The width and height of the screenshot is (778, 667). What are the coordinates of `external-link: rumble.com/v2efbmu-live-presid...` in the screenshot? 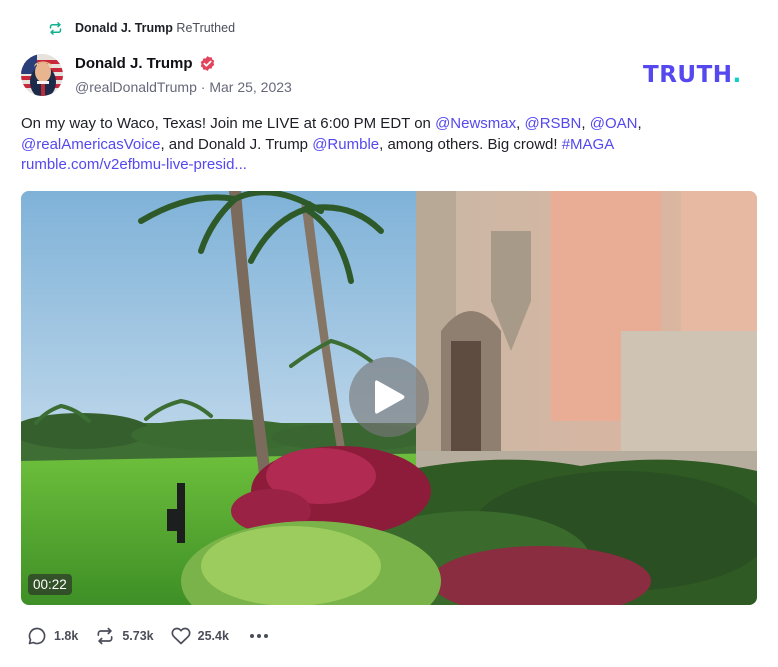 It's located at (134, 164).